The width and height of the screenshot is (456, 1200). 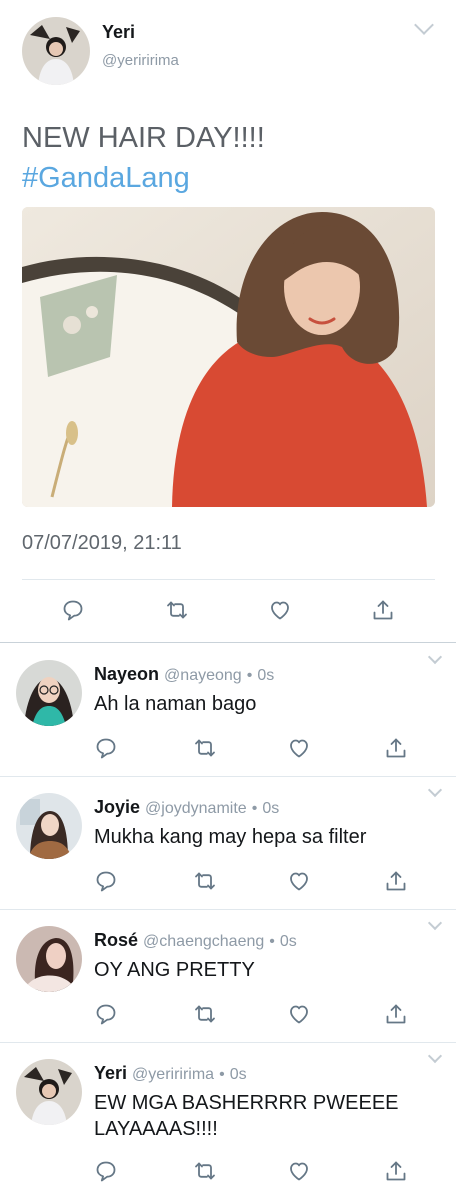 What do you see at coordinates (175, 704) in the screenshot?
I see `reply-text: Ah la naman bago` at bounding box center [175, 704].